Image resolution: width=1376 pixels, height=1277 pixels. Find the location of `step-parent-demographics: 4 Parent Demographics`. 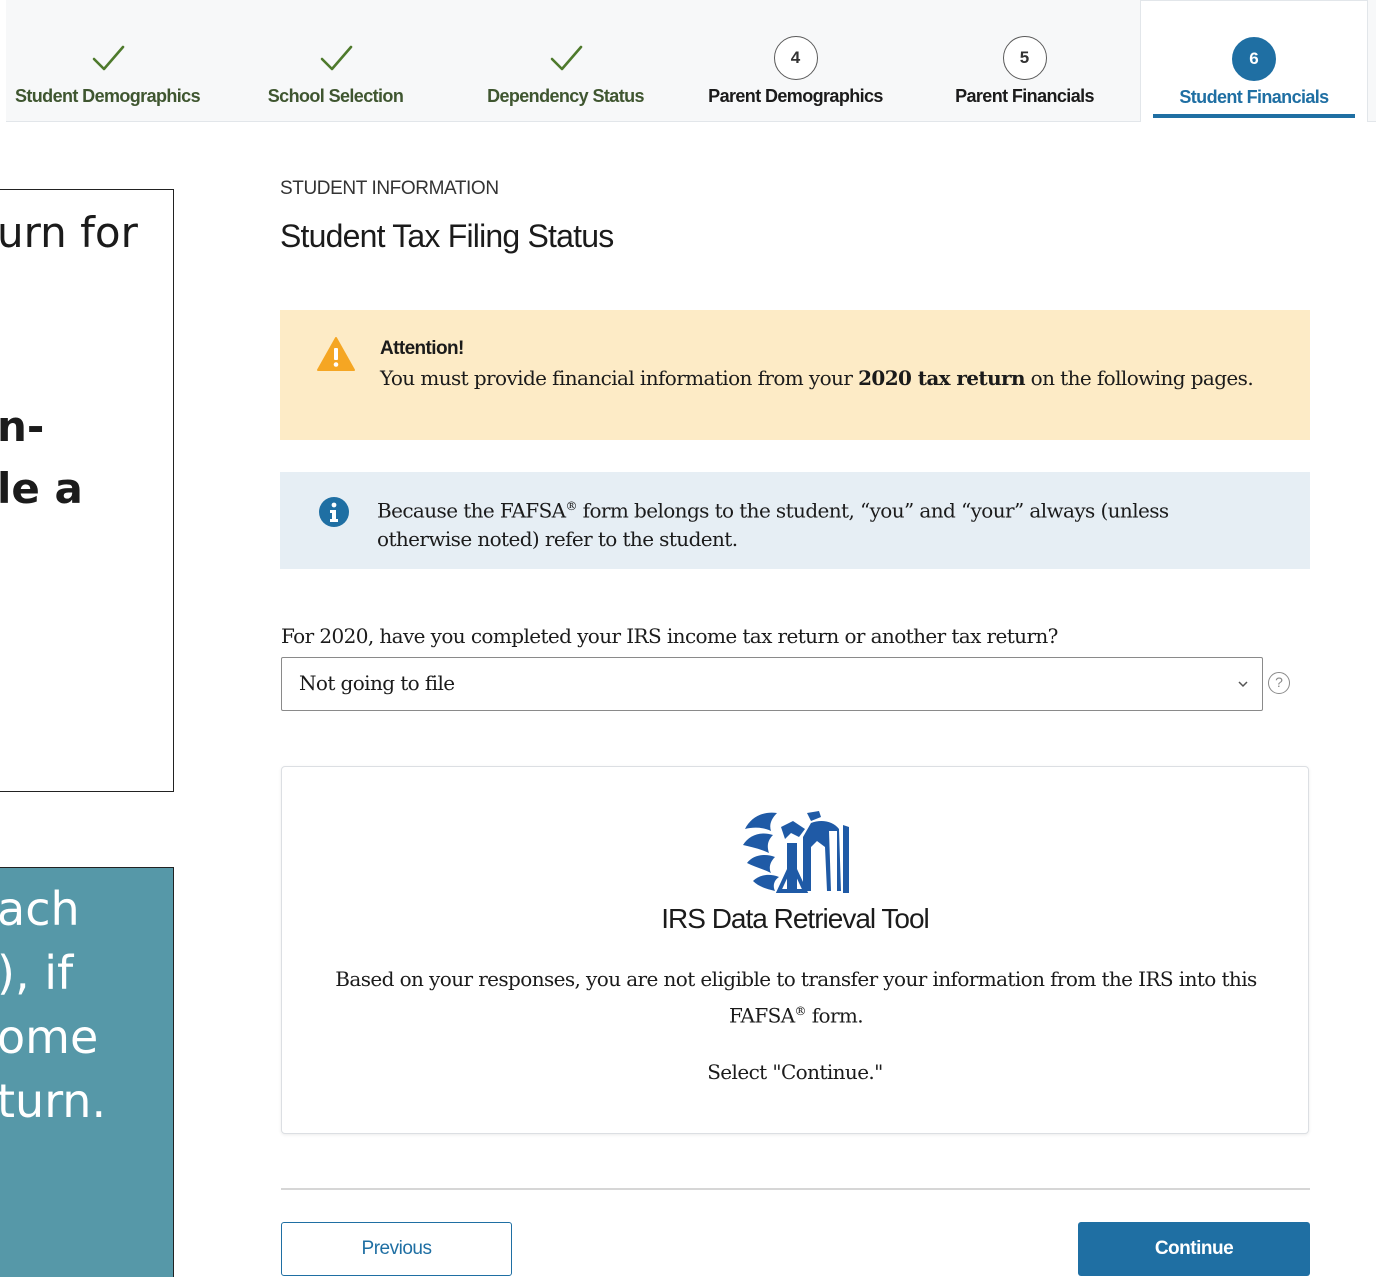

step-parent-demographics: 4 Parent Demographics is located at coordinates (795, 61).